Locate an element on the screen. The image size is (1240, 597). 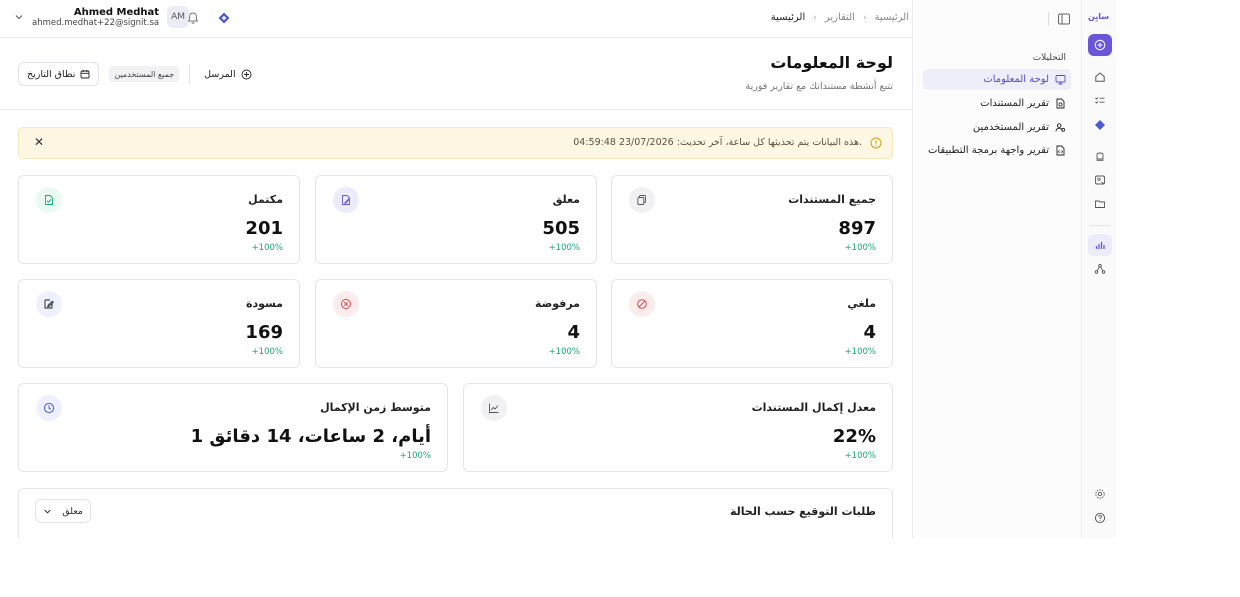
breadcrumb-reports: التقارير is located at coordinates (840, 17).